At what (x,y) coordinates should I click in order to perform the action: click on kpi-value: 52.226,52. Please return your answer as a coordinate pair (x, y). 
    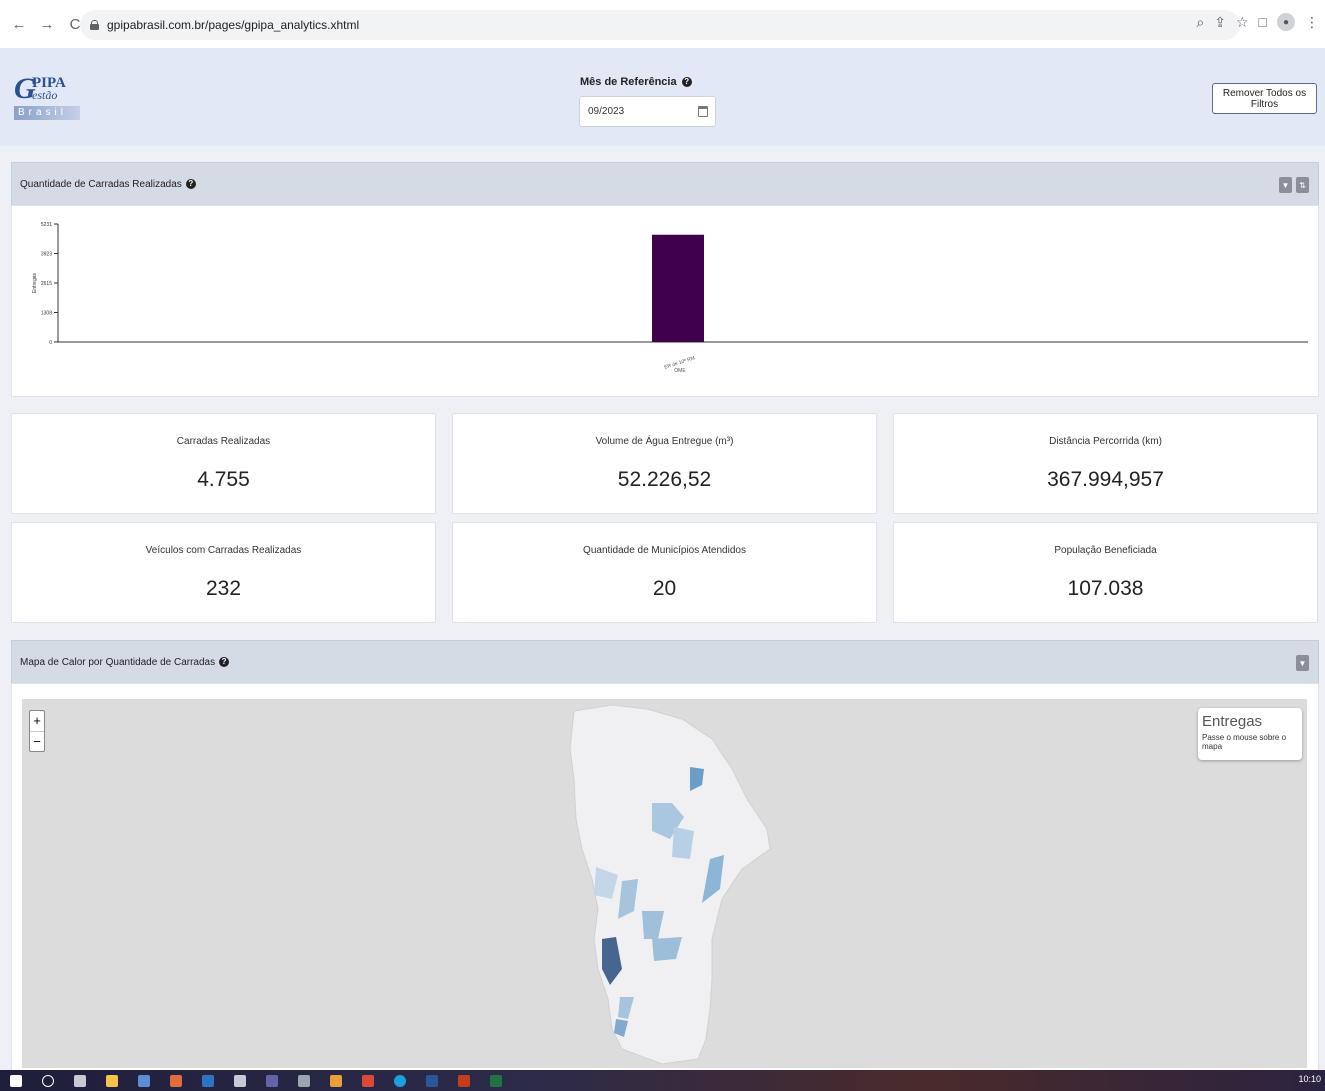
    Looking at the image, I should click on (664, 479).